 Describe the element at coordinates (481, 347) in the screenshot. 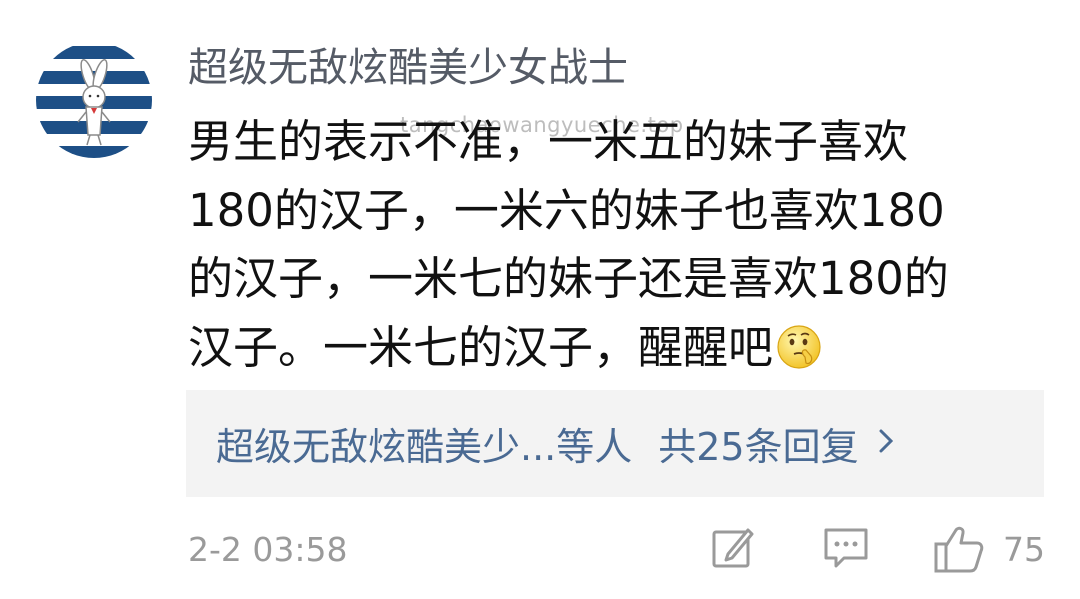

I see `comment-line-text: 汉子。一米七的汉子，醒醒吧` at that location.